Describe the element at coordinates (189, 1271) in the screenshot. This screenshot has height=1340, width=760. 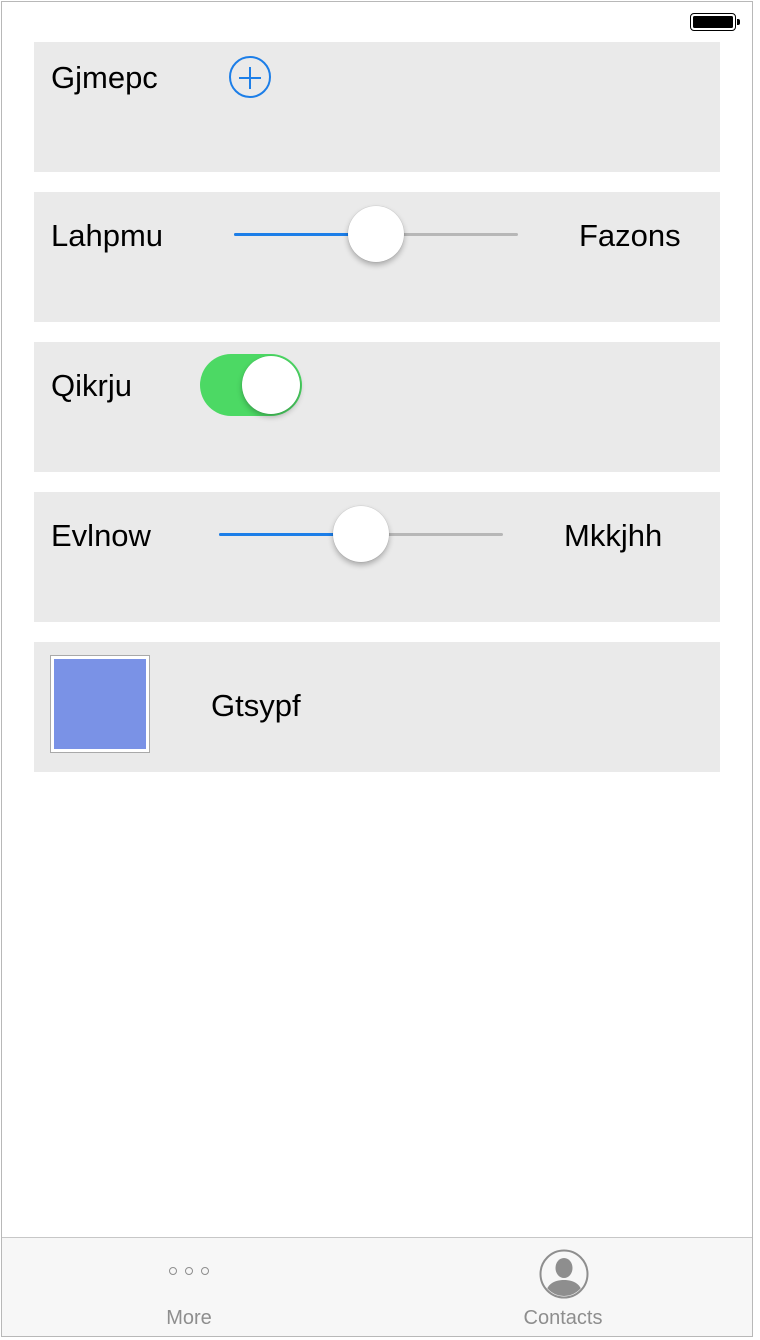
I see `more-icon` at that location.